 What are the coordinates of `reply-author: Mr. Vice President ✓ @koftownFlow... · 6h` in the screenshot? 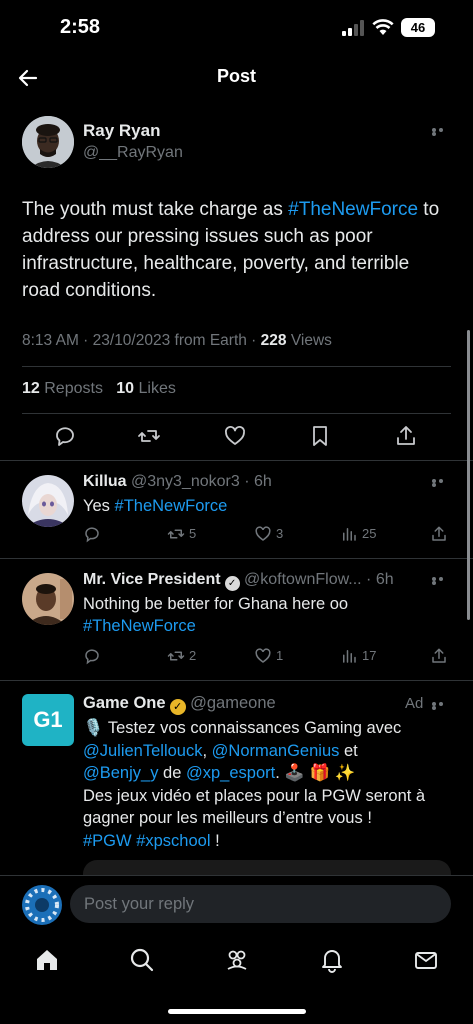 It's located at (238, 581).